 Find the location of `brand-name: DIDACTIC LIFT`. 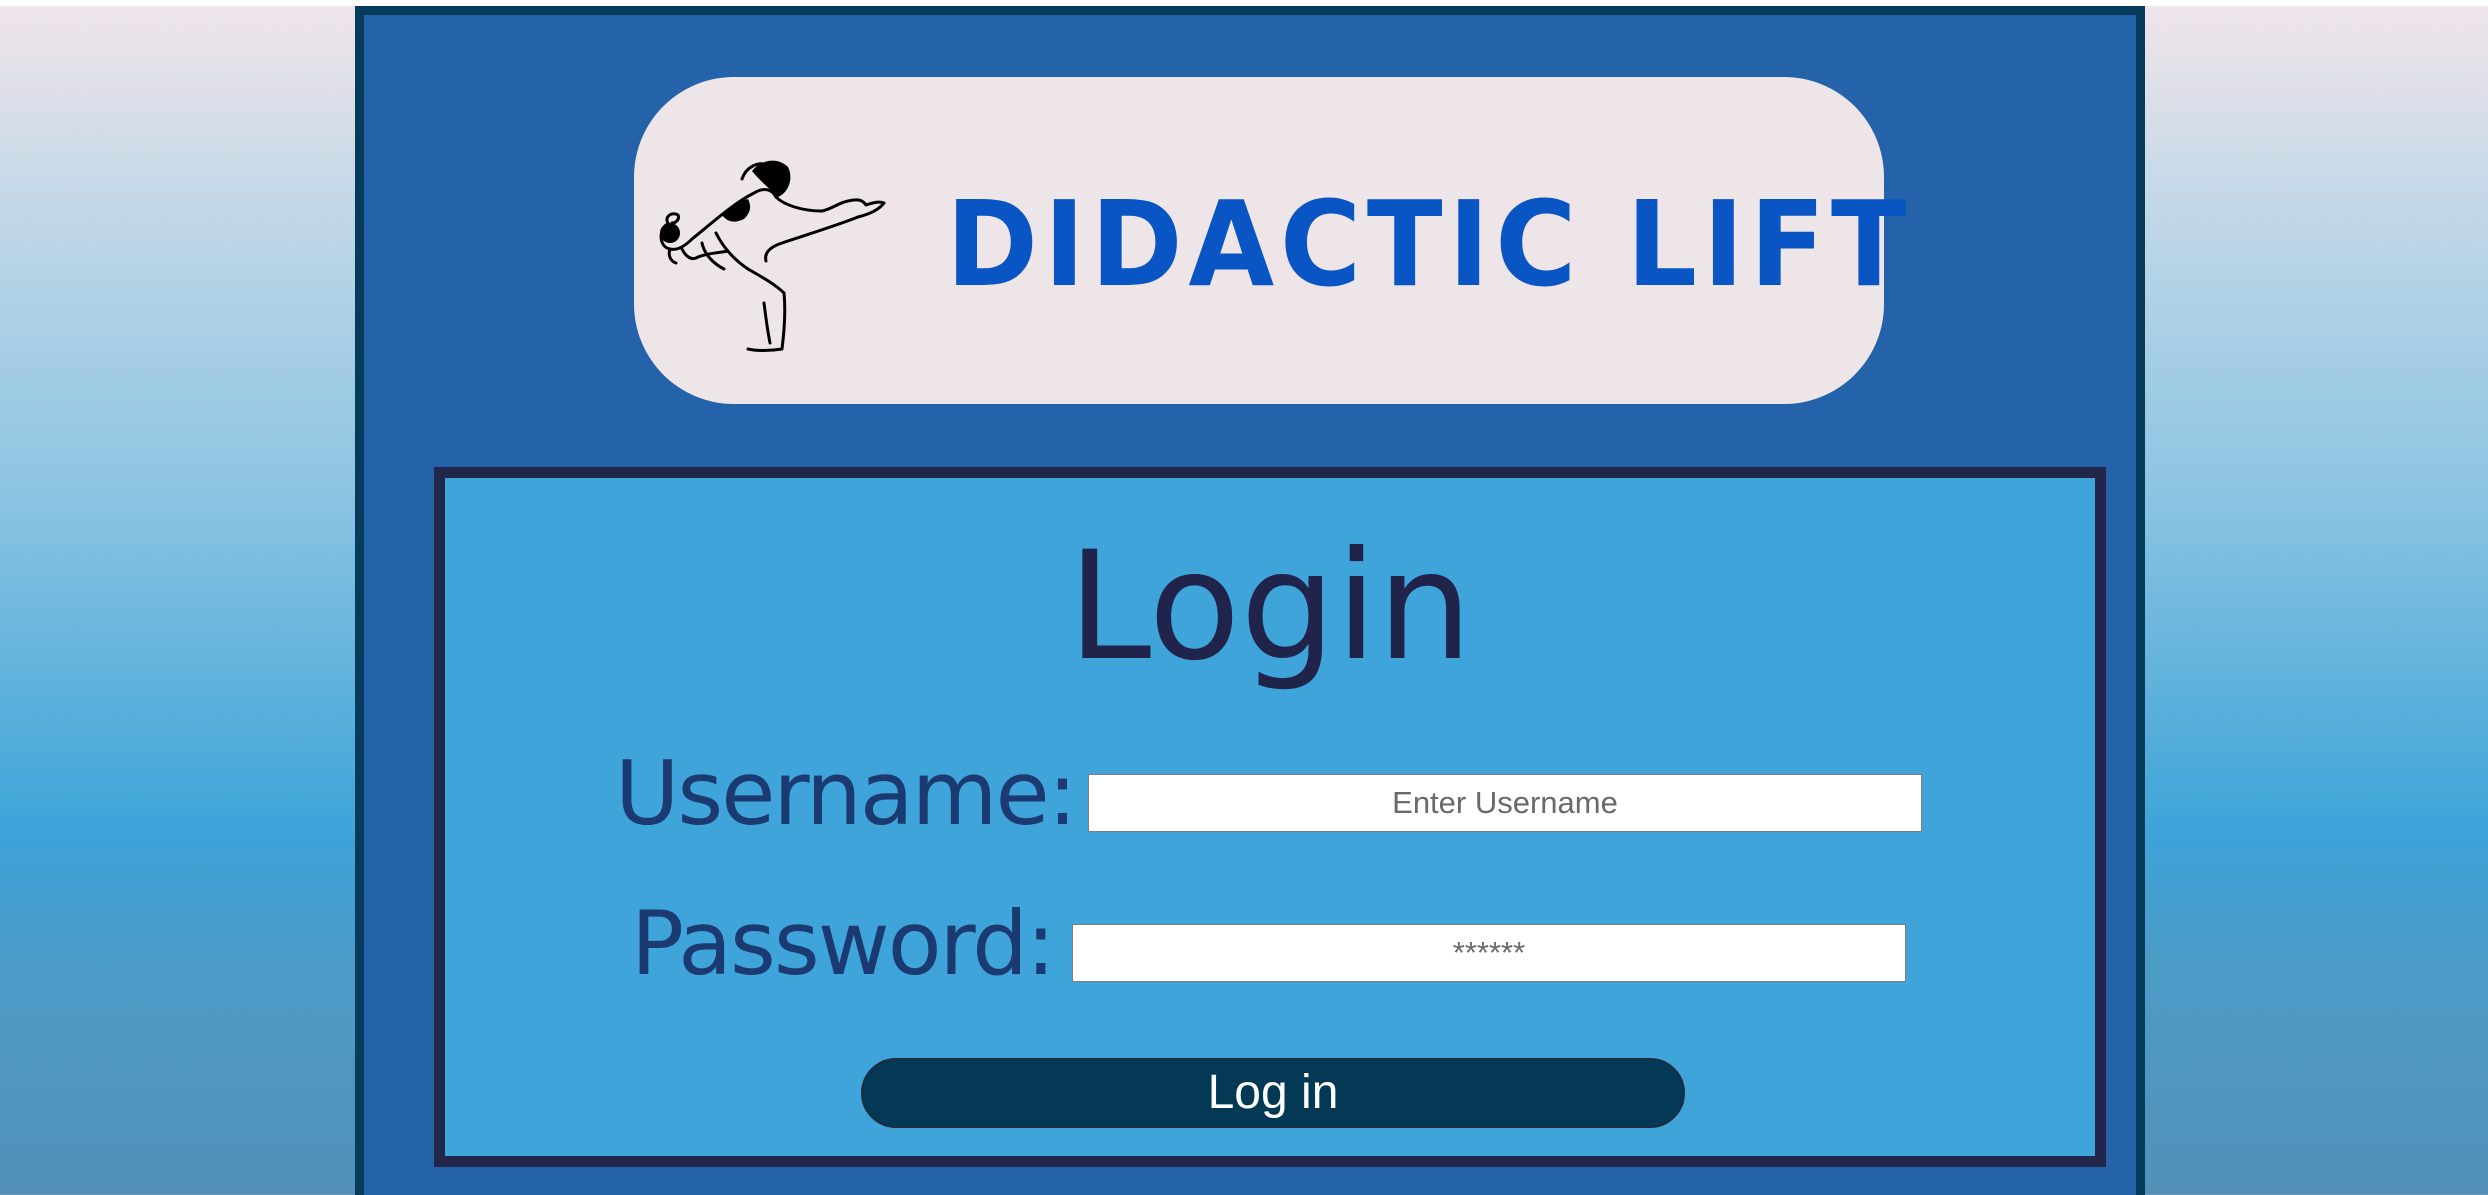

brand-name: DIDACTIC LIFT is located at coordinates (1429, 244).